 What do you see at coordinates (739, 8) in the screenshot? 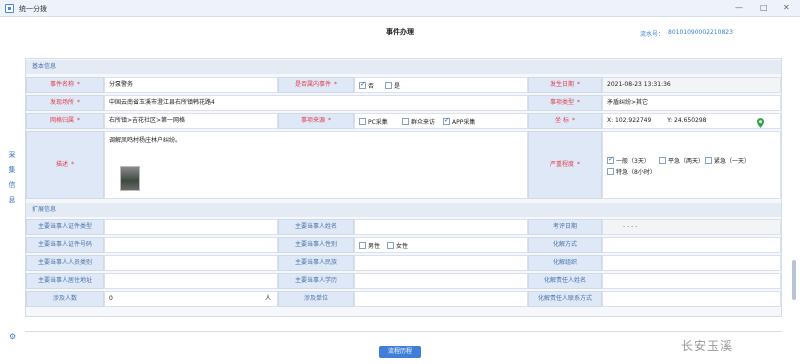
I see `minimize-icon: —` at bounding box center [739, 8].